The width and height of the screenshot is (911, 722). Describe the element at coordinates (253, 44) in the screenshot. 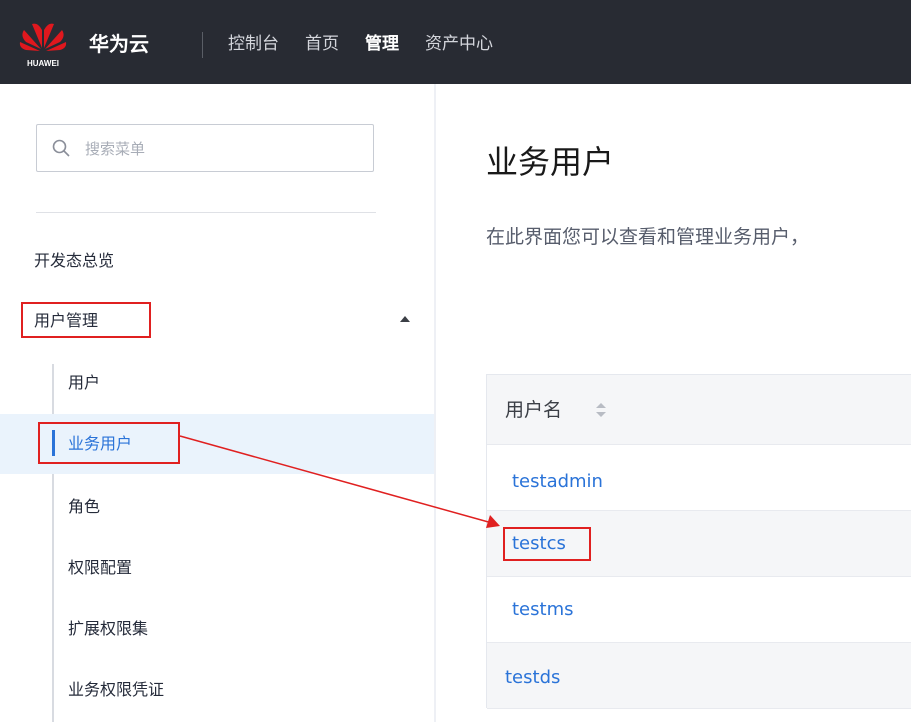

I see `nav-console: 控制台` at that location.